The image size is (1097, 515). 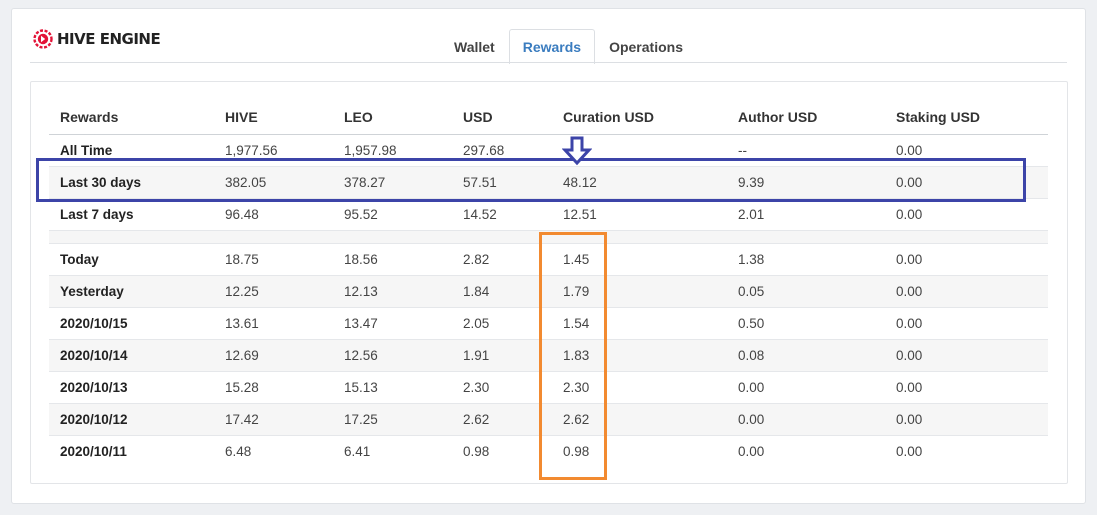 What do you see at coordinates (131, 181) in the screenshot?
I see `row-label: Last 30 days` at bounding box center [131, 181].